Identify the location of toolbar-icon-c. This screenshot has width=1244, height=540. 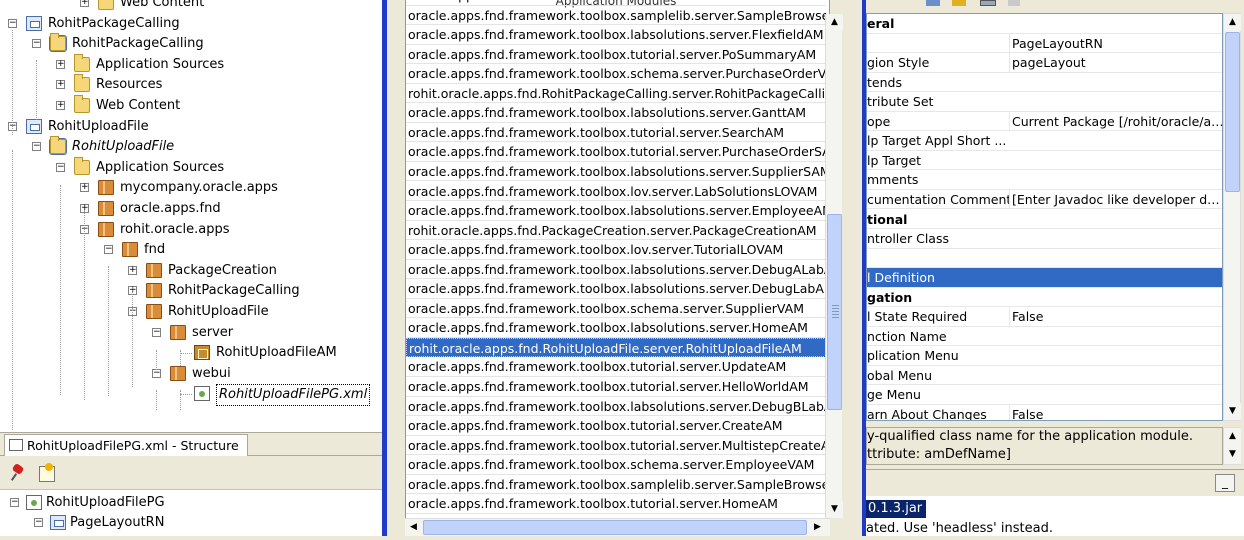
(988, 3).